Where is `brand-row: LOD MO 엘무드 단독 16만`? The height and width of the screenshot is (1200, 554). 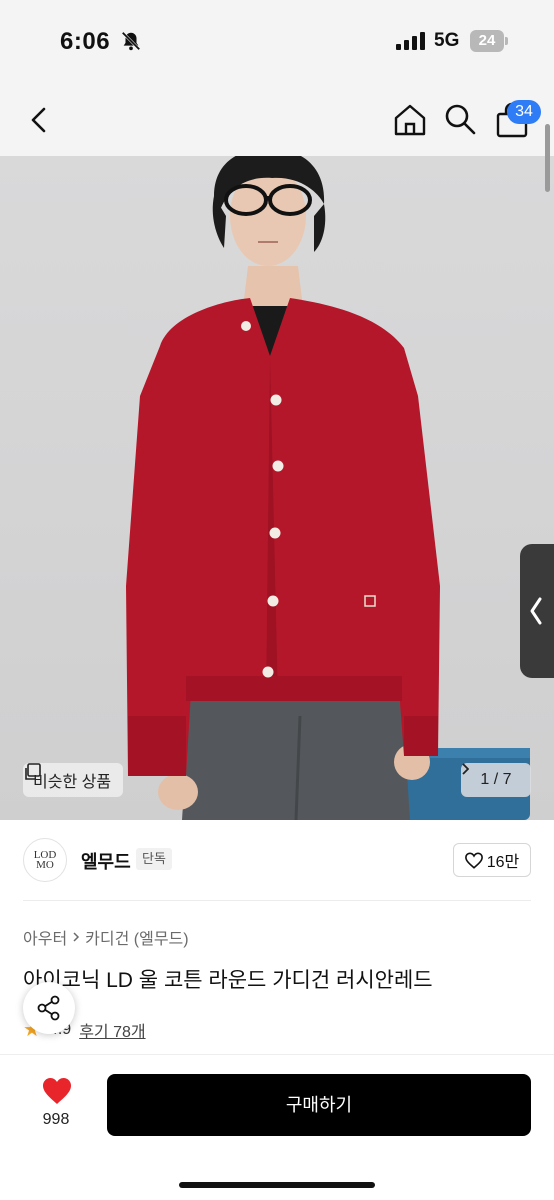 brand-row: LOD MO 엘무드 단독 16만 is located at coordinates (277, 860).